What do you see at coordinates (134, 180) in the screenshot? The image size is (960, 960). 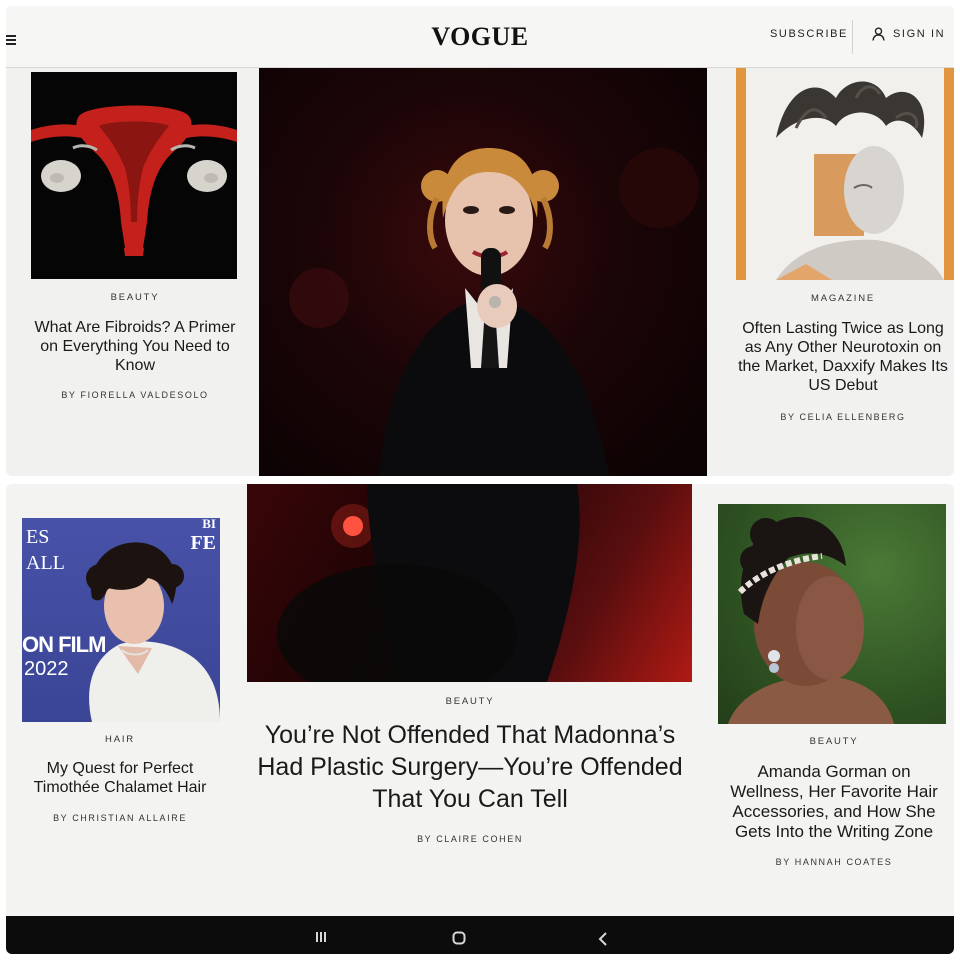 I see `uterus-graphic` at bounding box center [134, 180].